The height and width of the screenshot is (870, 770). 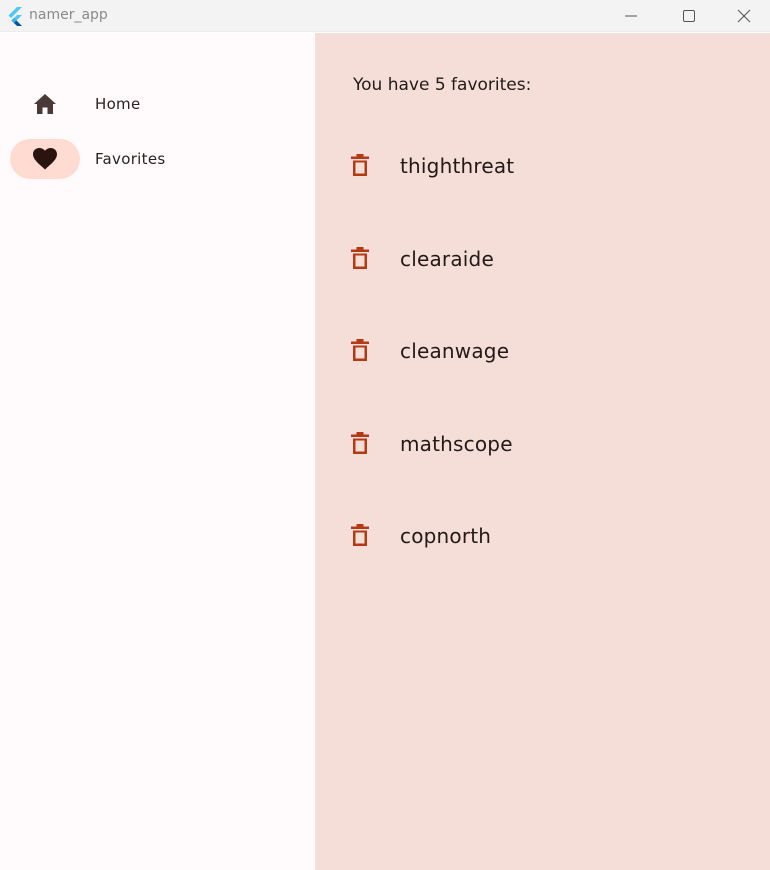 I want to click on list-item: clearaide, so click(x=542, y=258).